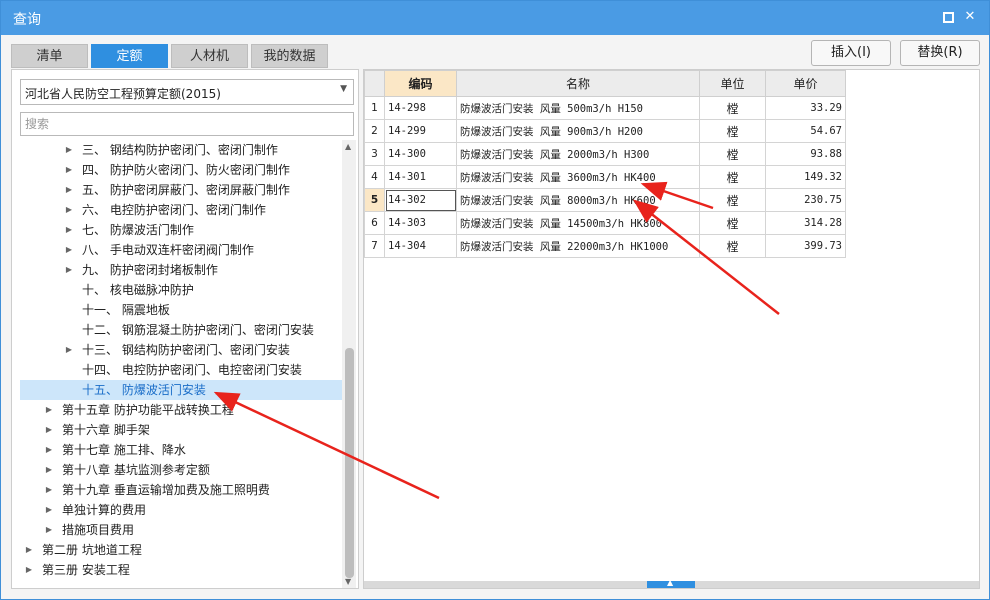 Image resolution: width=990 pixels, height=600 pixels. I want to click on panel-splitter: ▲, so click(671, 583).